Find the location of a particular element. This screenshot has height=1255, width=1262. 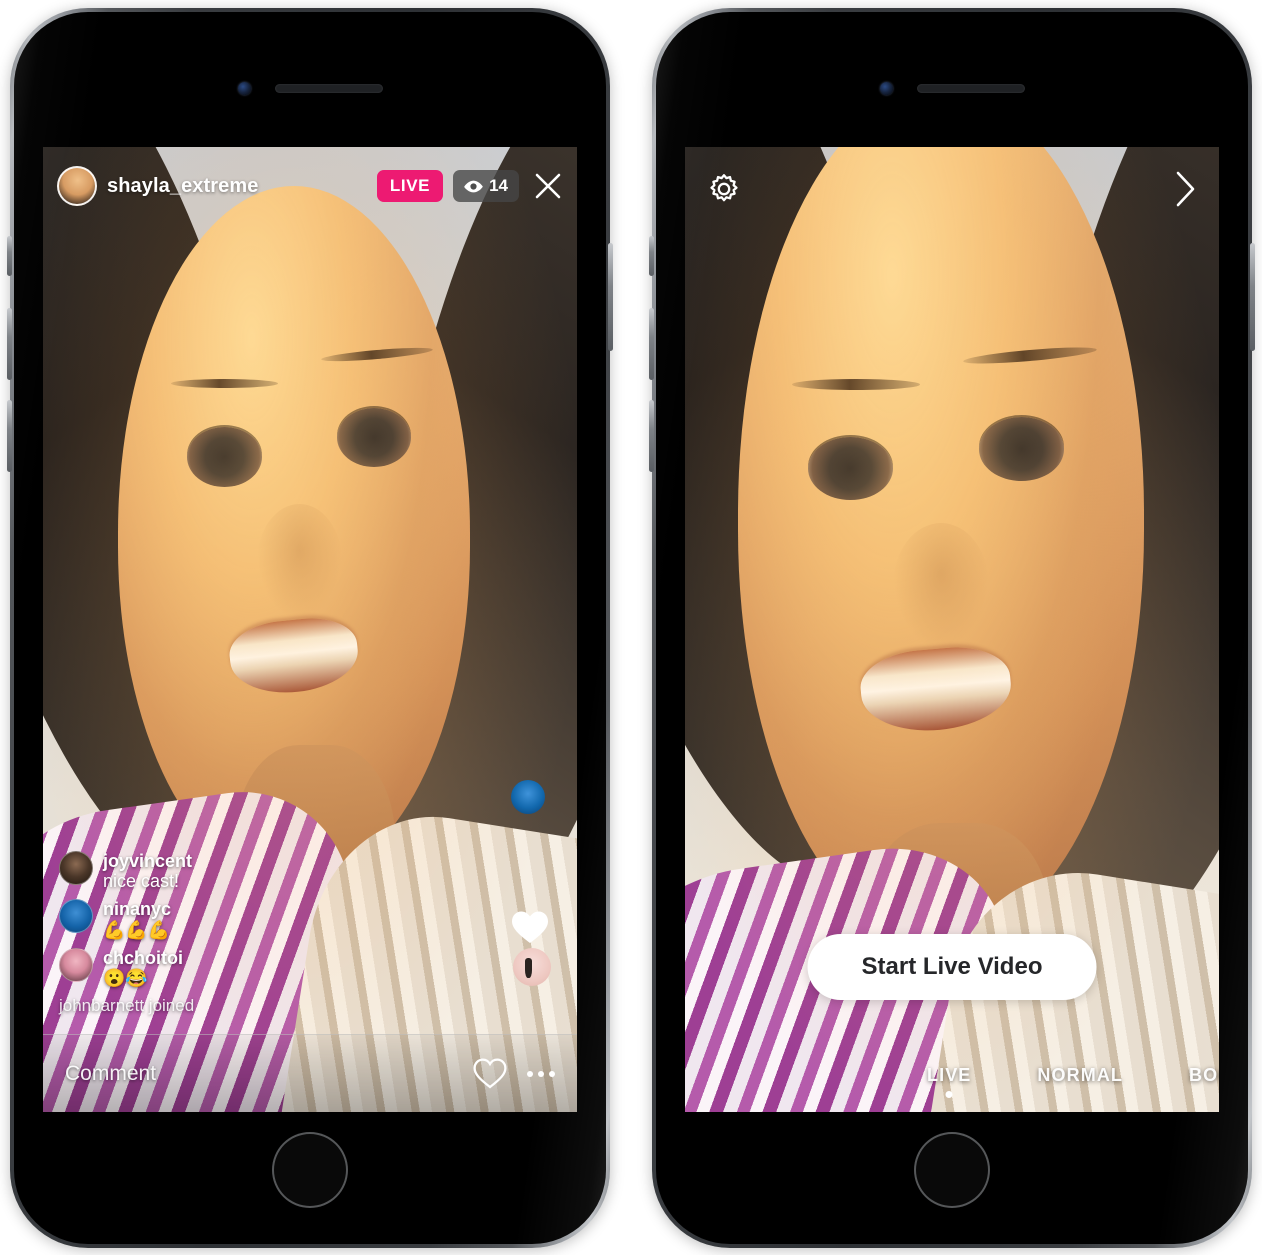

broadcast-top-bar: shayla_extreme LIVE 14 is located at coordinates (310, 186).